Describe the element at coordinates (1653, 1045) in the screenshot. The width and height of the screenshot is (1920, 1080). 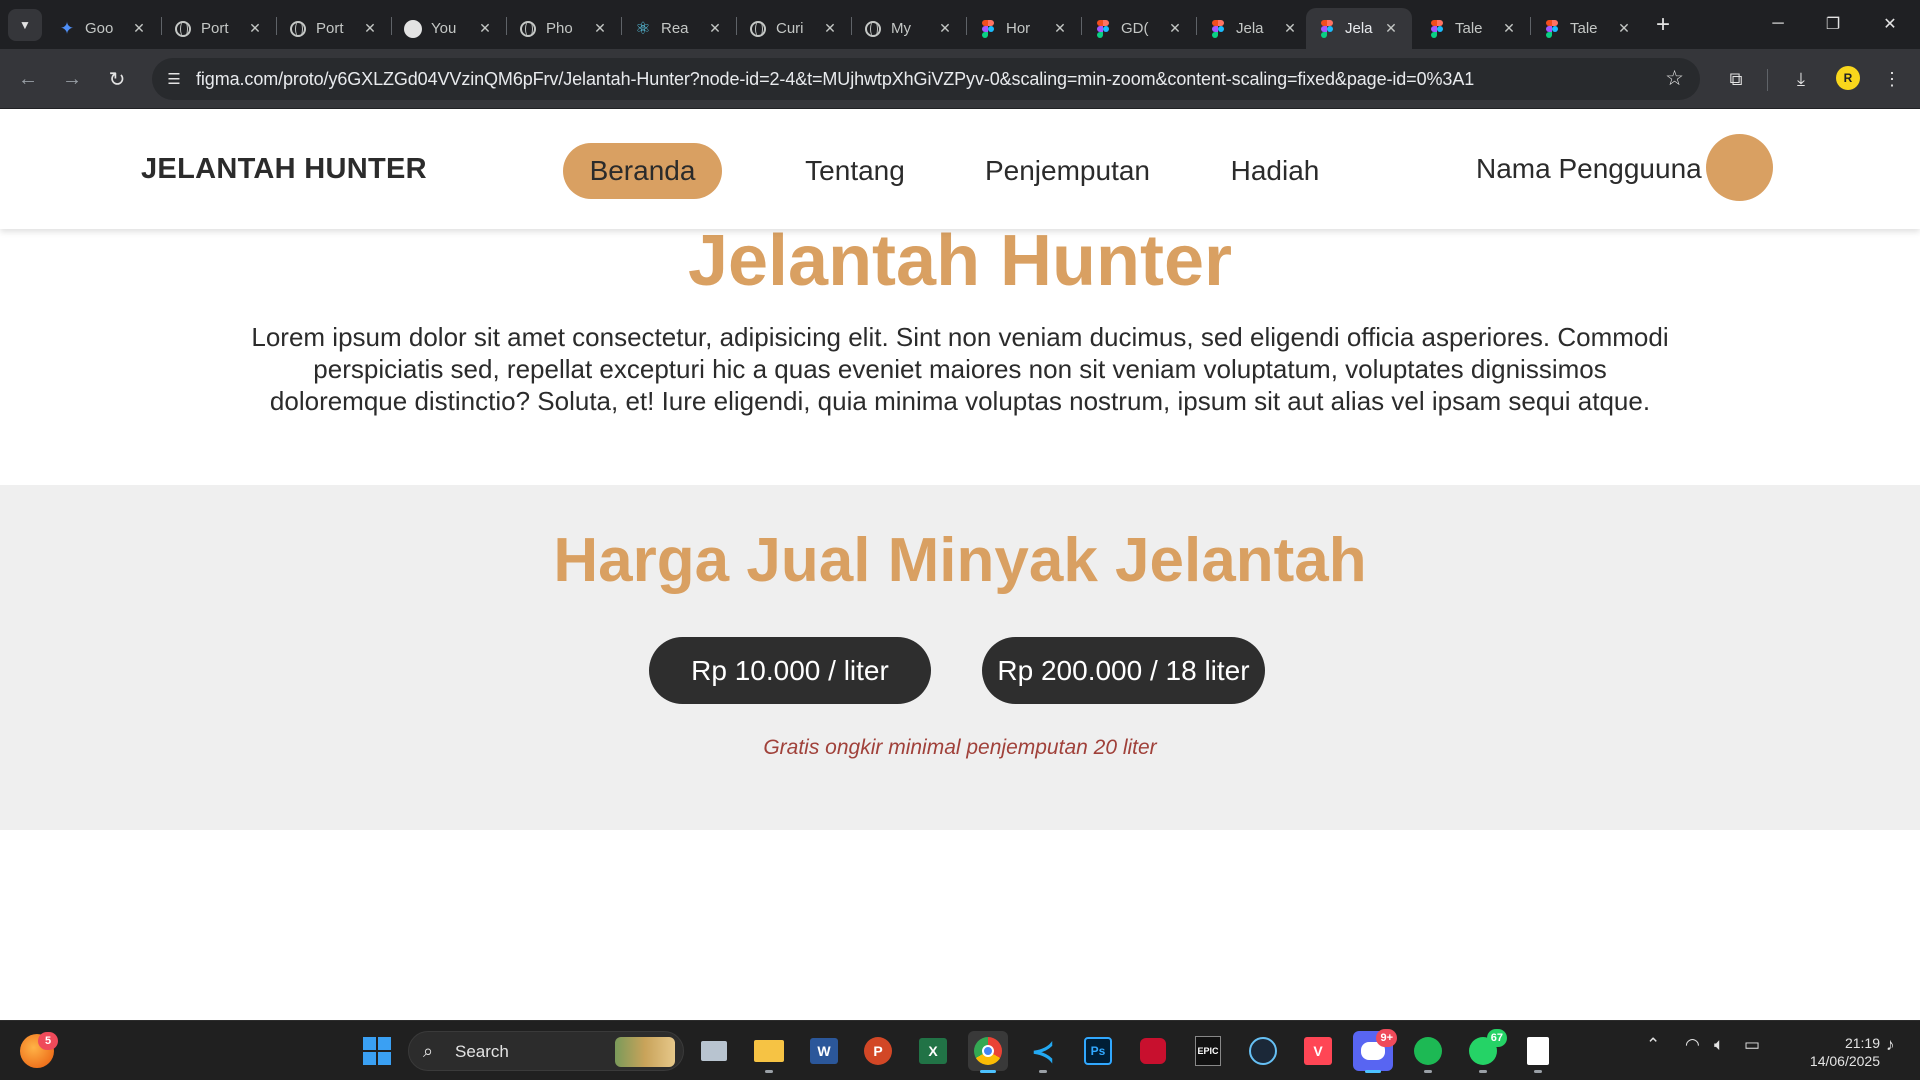
I see `chevron-up-icon: ⌃` at that location.